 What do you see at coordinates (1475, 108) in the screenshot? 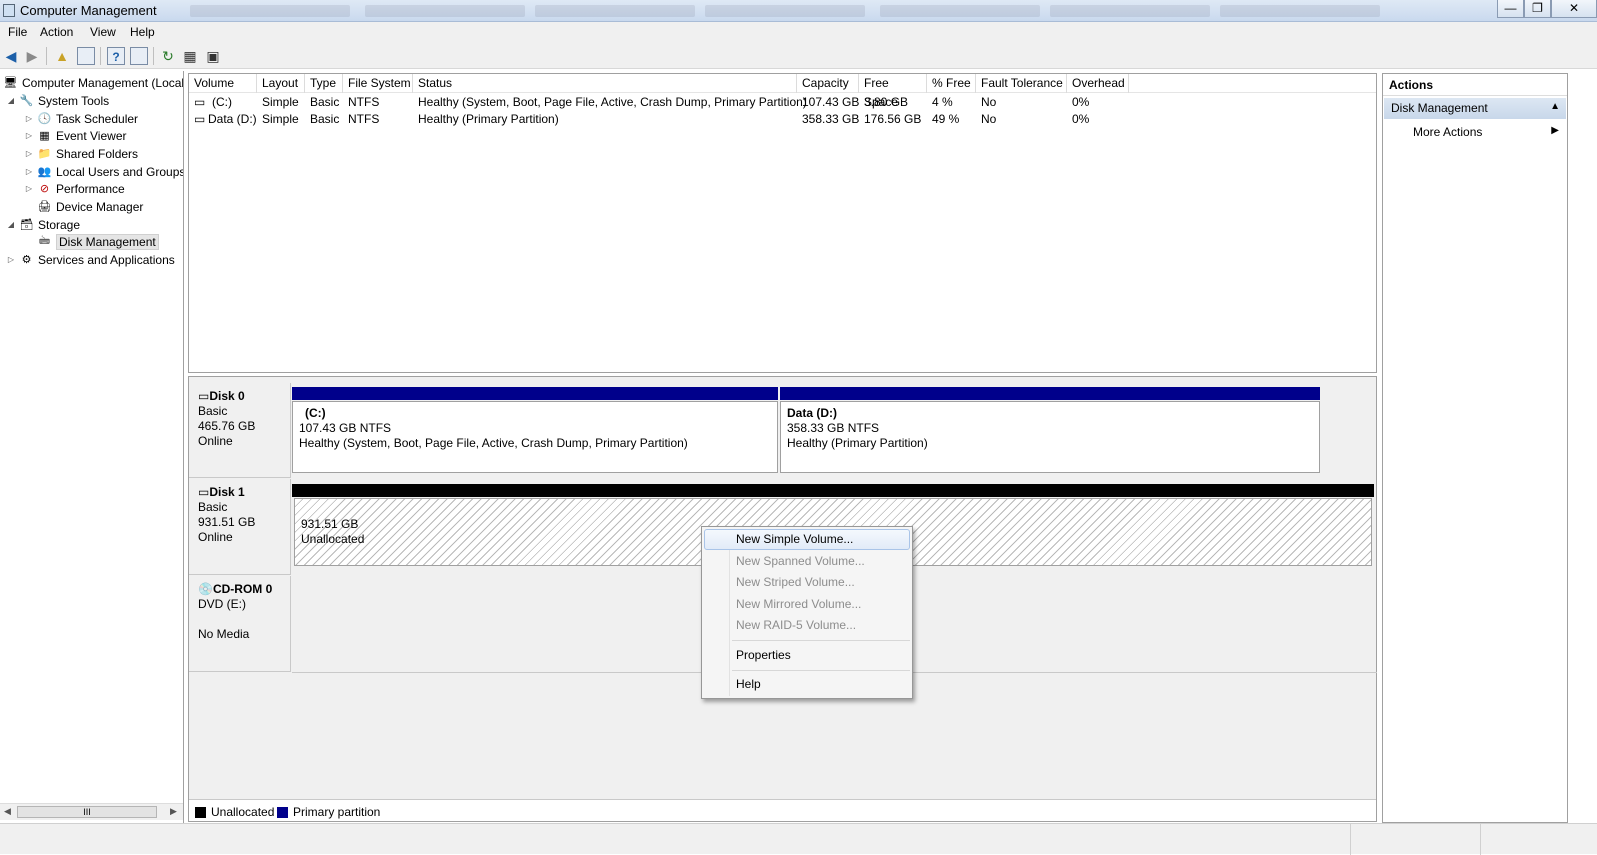
I see `actions-section-disk-management: Disk Management ▲` at bounding box center [1475, 108].